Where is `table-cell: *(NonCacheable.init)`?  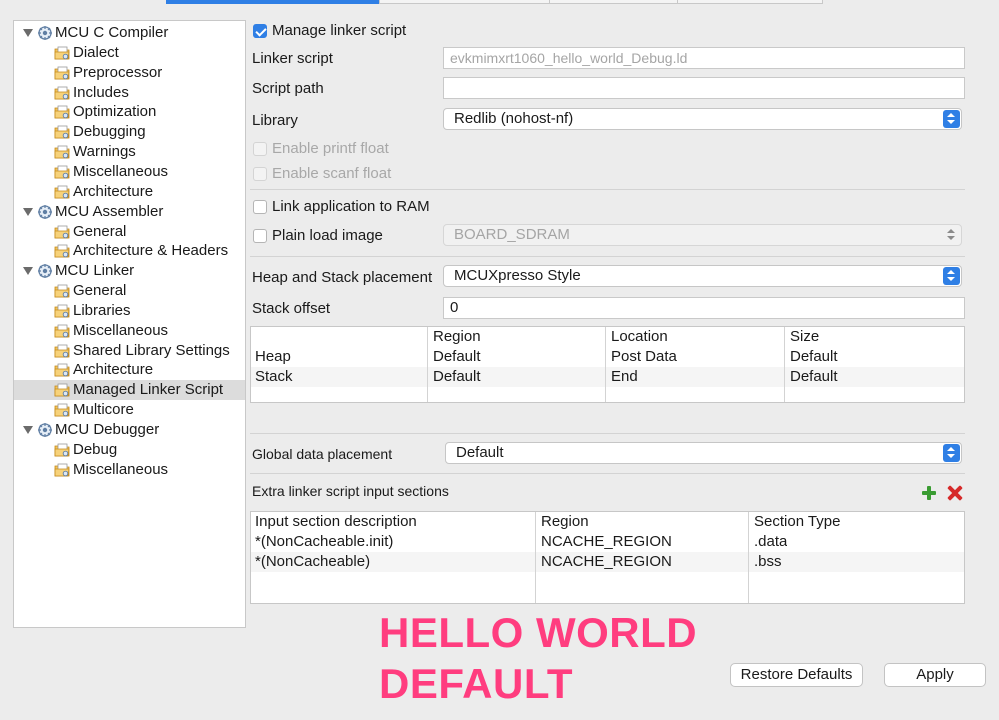
table-cell: *(NonCacheable.init) is located at coordinates (324, 541).